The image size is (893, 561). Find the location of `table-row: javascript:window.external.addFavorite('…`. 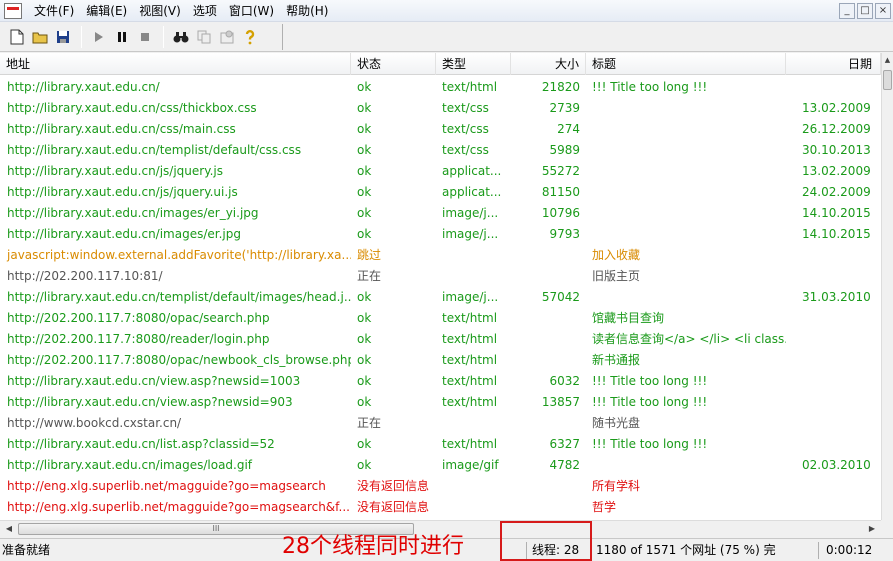

table-row: javascript:window.external.addFavorite('… is located at coordinates (440, 255).